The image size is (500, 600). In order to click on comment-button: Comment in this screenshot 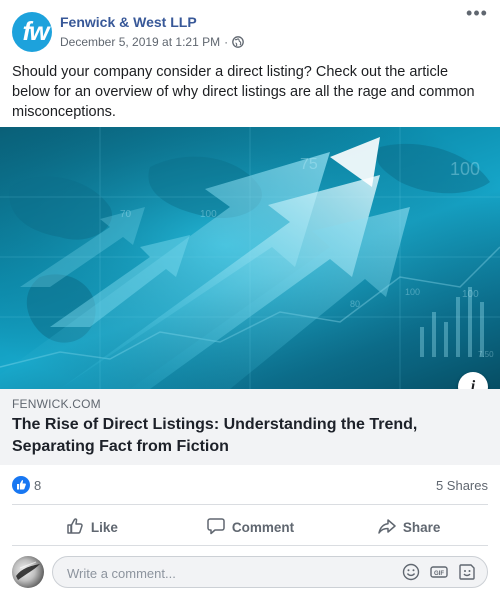, I will do `click(250, 527)`.